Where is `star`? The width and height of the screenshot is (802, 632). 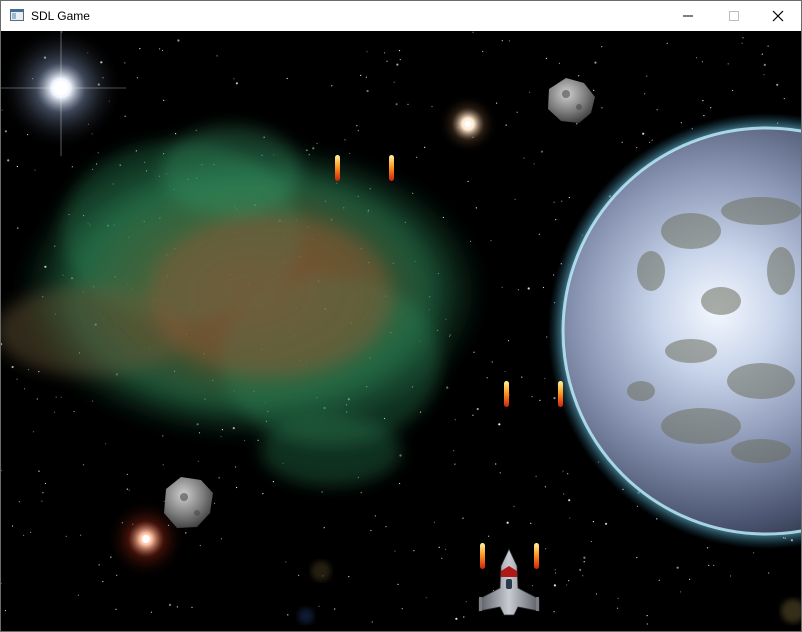
star is located at coordinates (468, 124).